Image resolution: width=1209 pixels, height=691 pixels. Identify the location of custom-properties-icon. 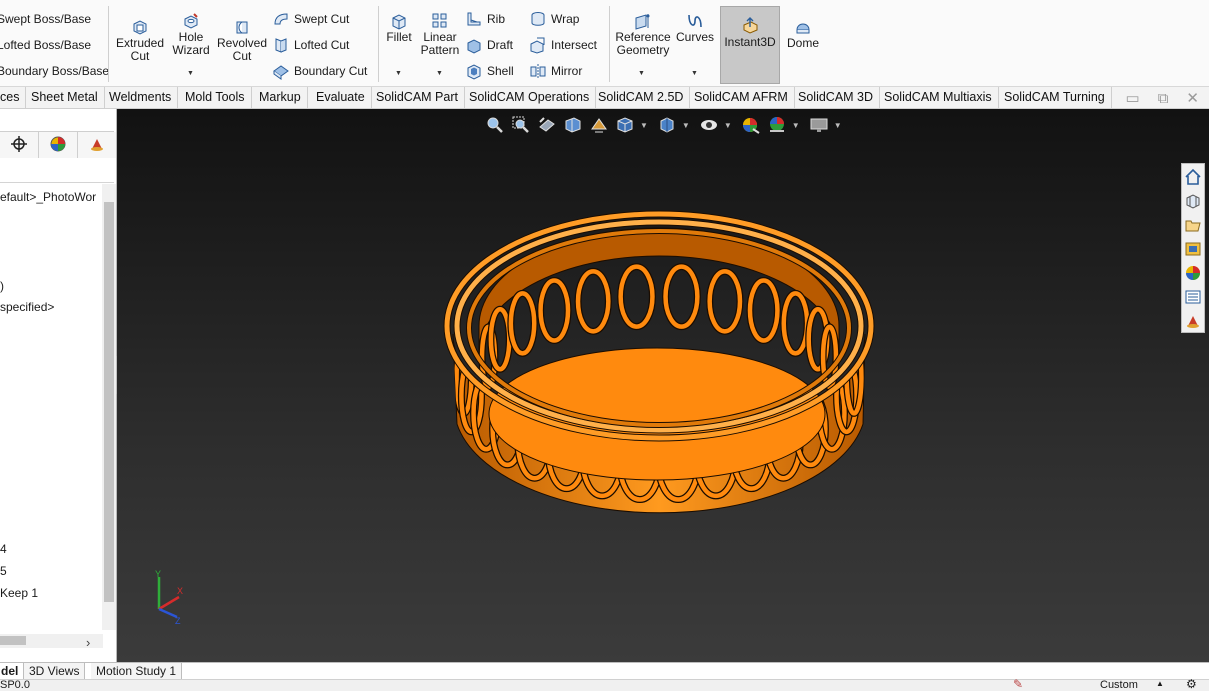
(1193, 297).